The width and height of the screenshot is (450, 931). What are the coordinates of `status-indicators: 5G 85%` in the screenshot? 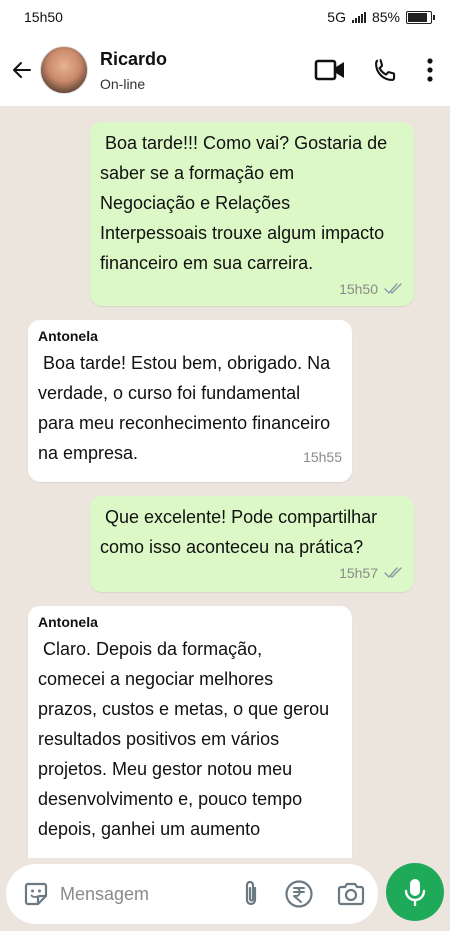 It's located at (381, 17).